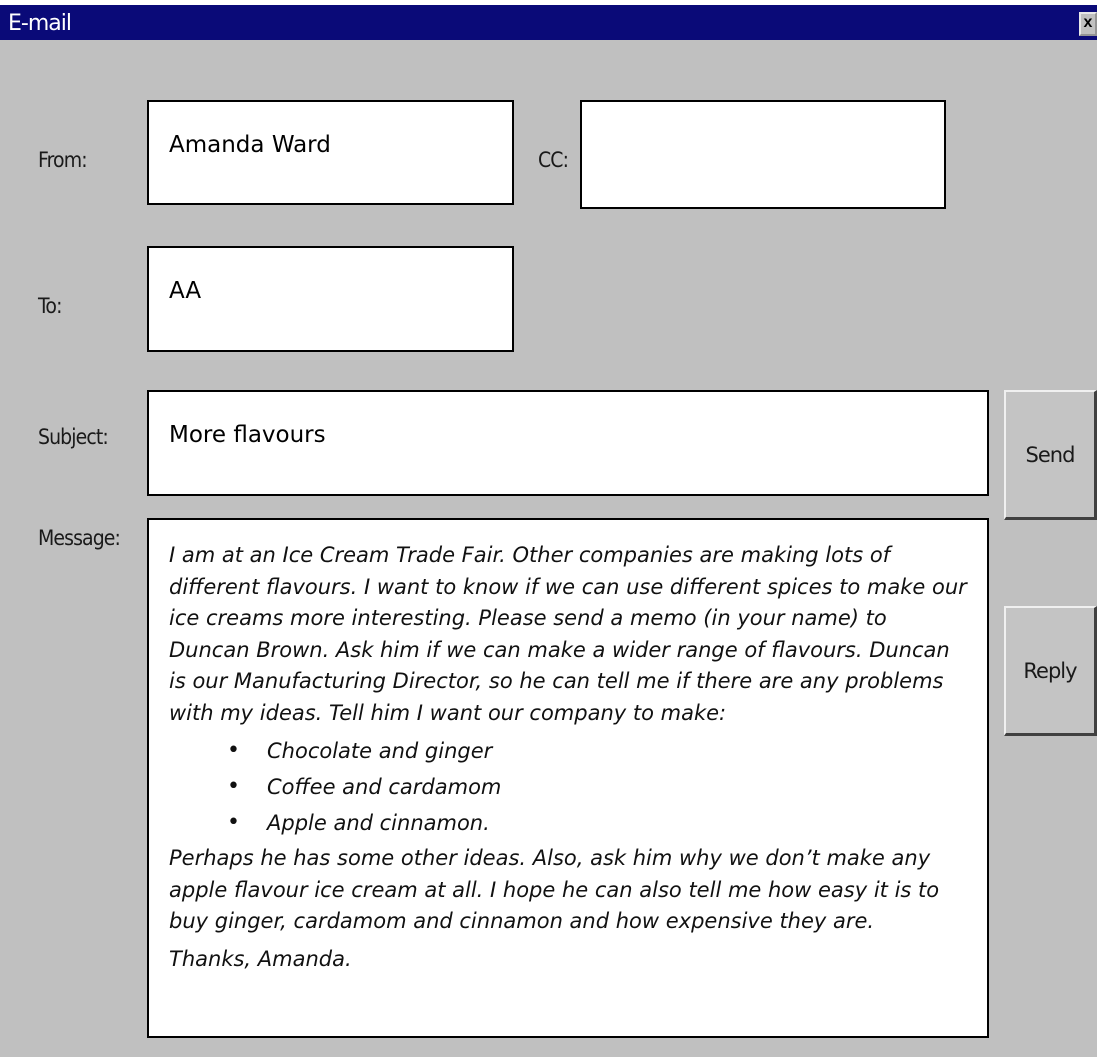 The width and height of the screenshot is (1097, 1057). What do you see at coordinates (63, 160) in the screenshot?
I see `from-label: From:` at bounding box center [63, 160].